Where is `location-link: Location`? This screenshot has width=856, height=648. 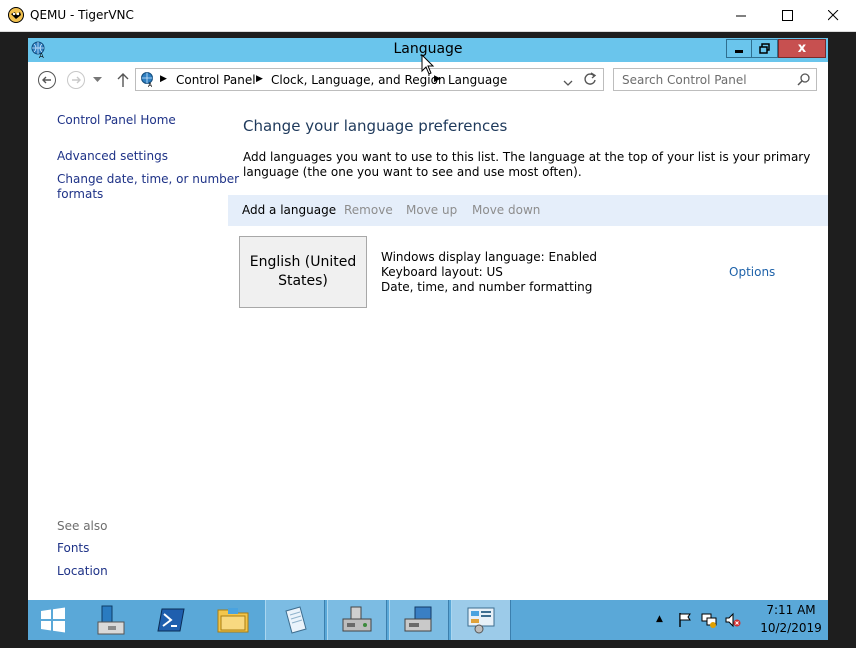
location-link: Location is located at coordinates (82, 571).